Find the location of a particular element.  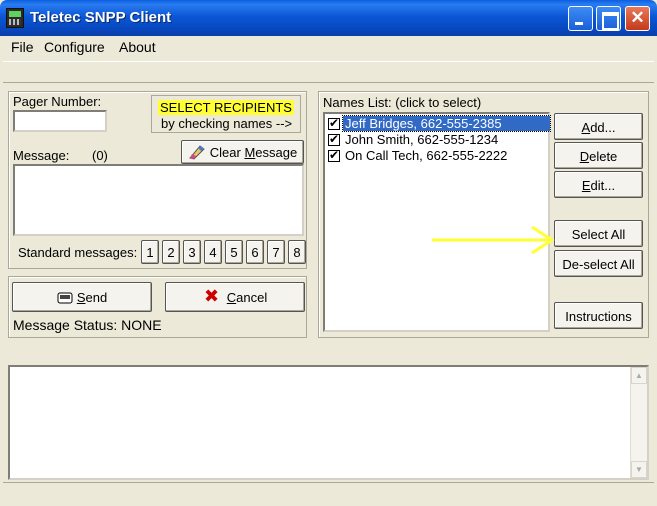

menu-bar: File Configure About is located at coordinates (328, 47).